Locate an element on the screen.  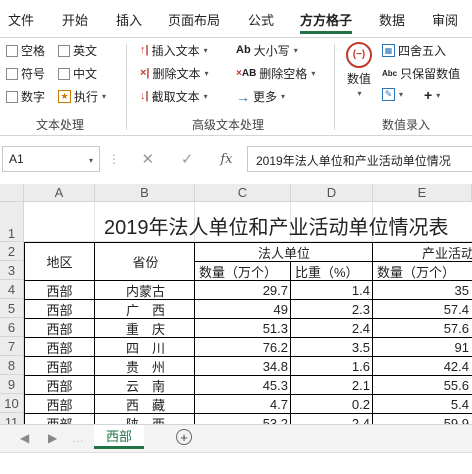
row-header: 3 is located at coordinates (12, 270).